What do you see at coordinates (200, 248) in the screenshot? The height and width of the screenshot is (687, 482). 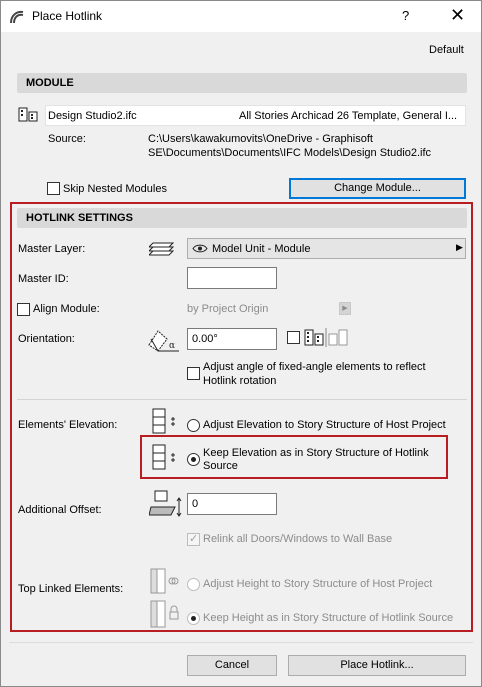 I see `eye-visible-icon` at bounding box center [200, 248].